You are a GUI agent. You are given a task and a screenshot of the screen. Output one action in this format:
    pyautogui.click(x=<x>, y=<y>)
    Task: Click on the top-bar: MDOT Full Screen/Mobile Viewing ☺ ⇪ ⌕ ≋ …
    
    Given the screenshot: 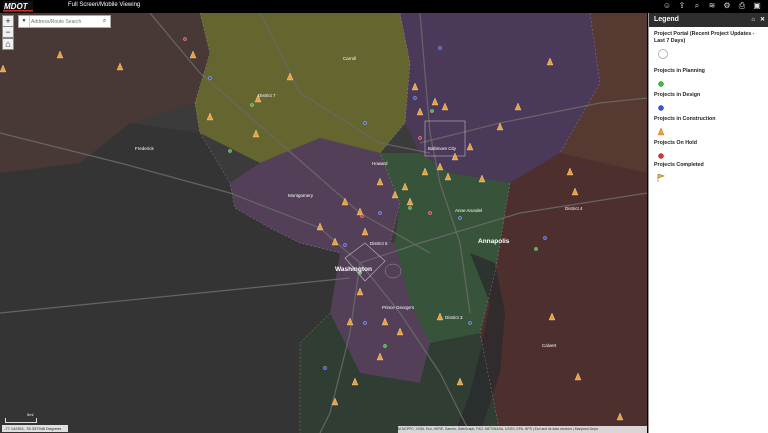 What is the action you would take?
    pyautogui.click(x=384, y=6)
    